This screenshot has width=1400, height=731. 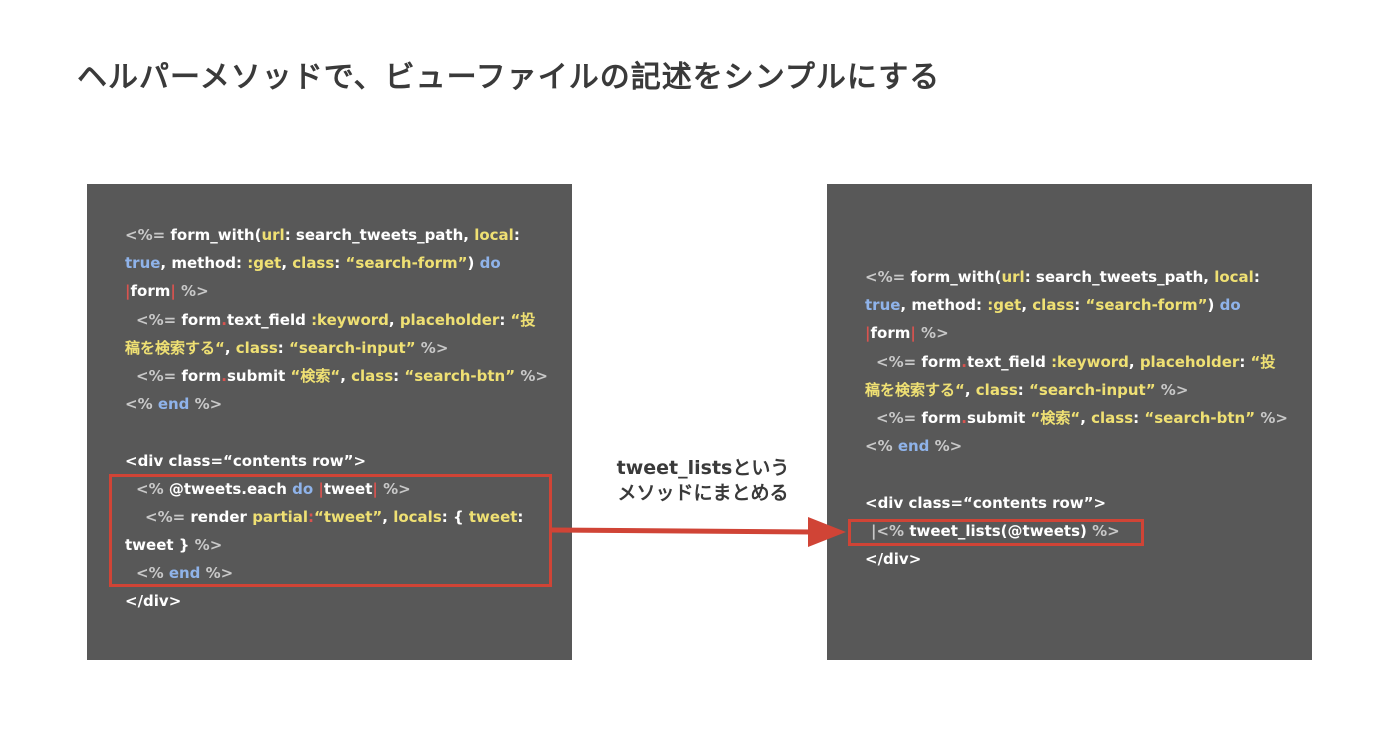 What do you see at coordinates (827, 532) in the screenshot?
I see `arrow-head` at bounding box center [827, 532].